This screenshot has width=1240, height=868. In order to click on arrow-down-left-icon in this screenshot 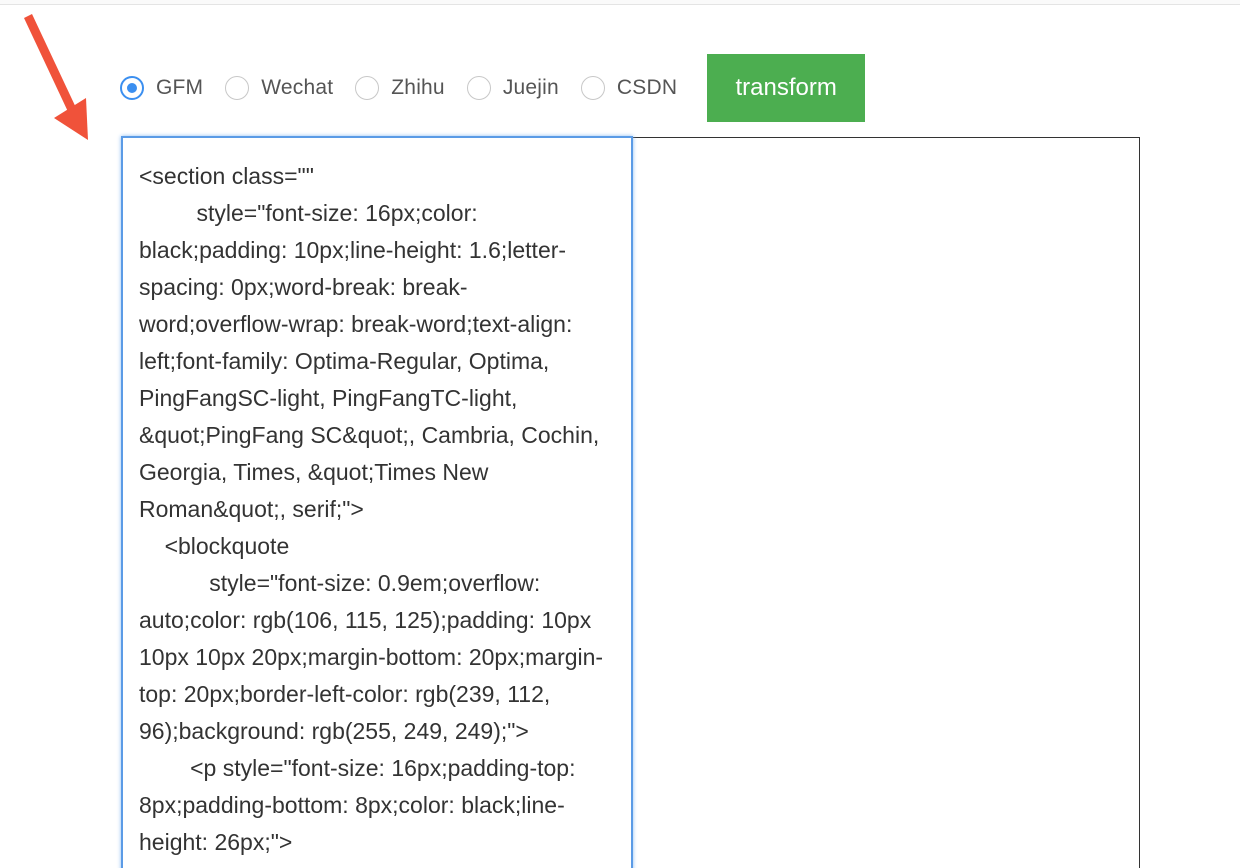, I will do `click(56, 77)`.